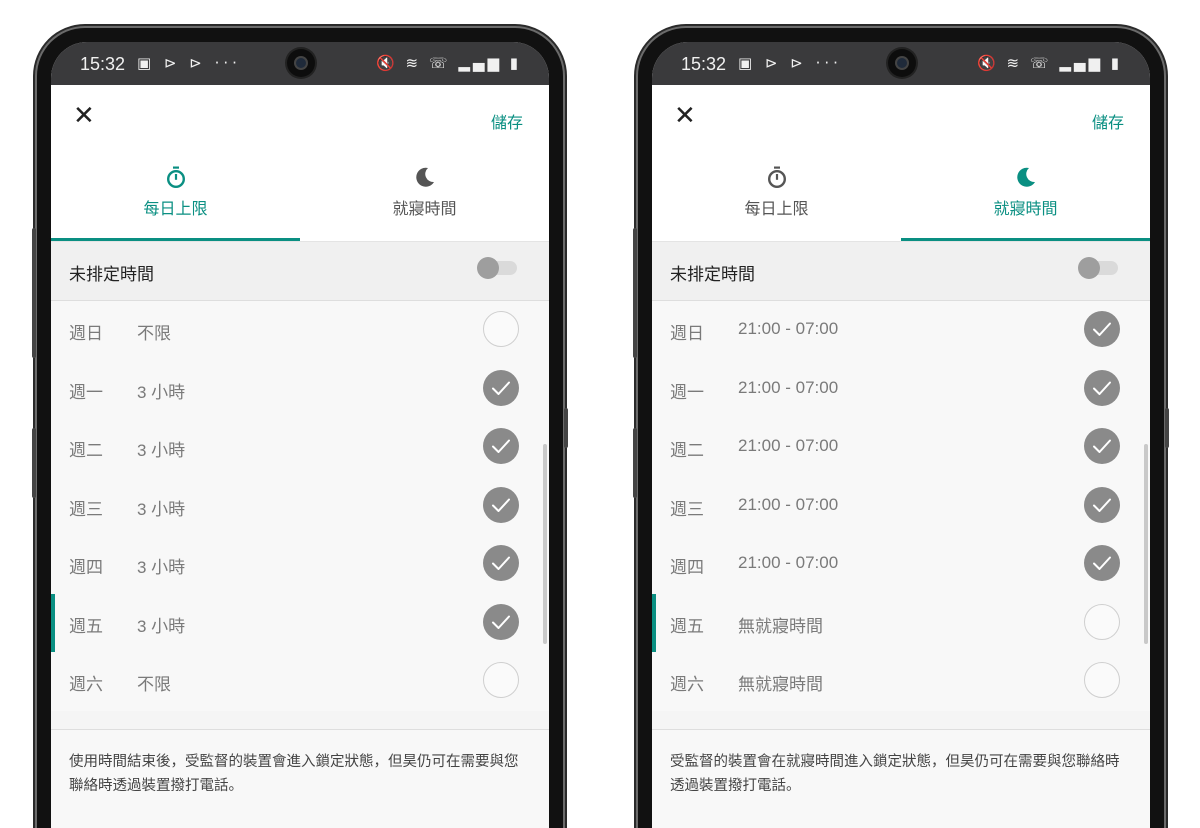  I want to click on day-row: 週二 21:00 - 07:00, so click(901, 447).